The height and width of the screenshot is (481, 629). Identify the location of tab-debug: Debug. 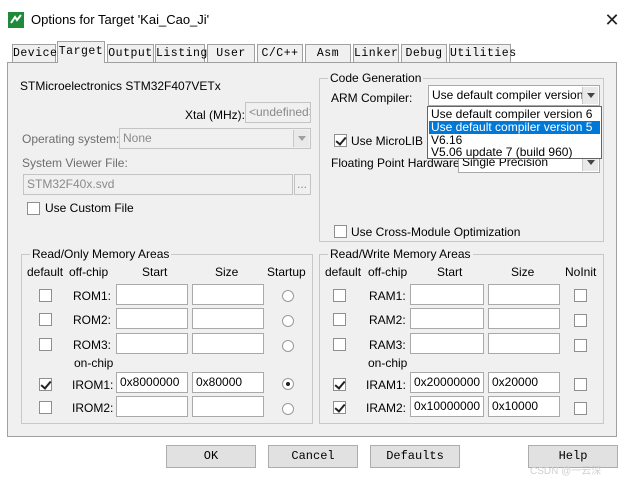
(424, 53).